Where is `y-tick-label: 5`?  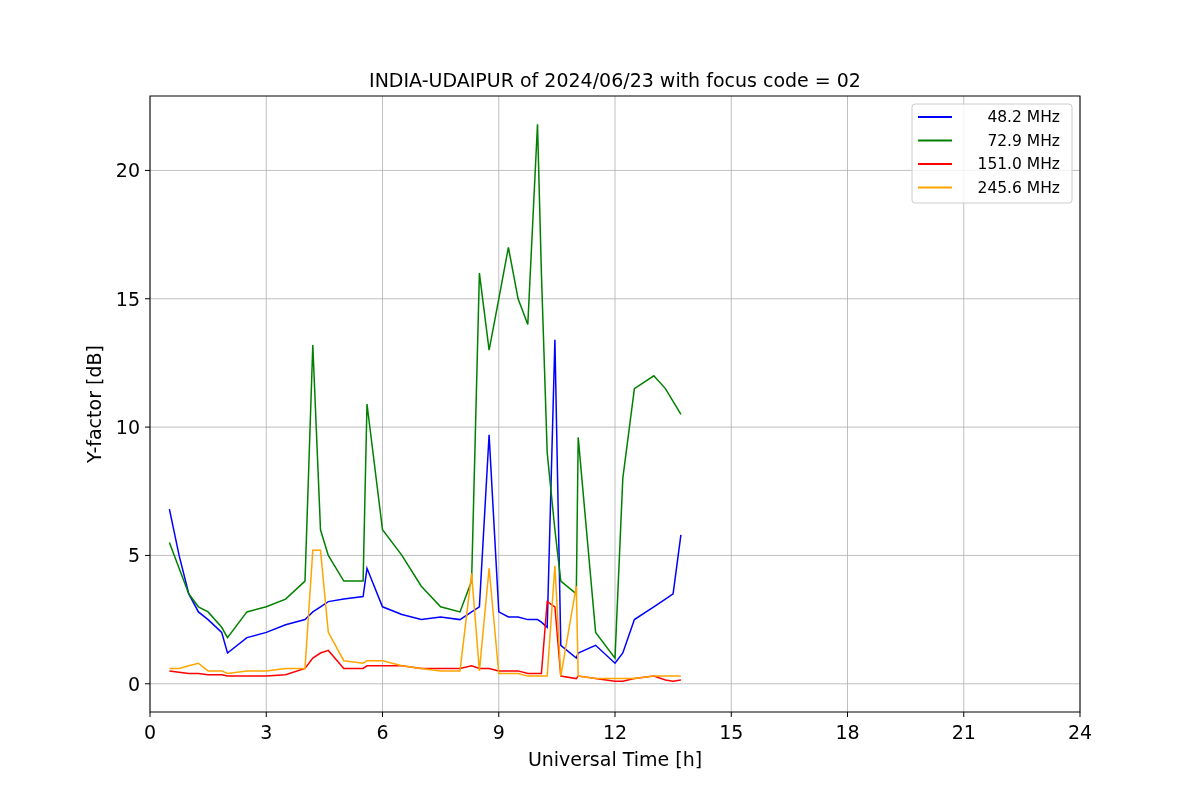 y-tick-label: 5 is located at coordinates (133, 555).